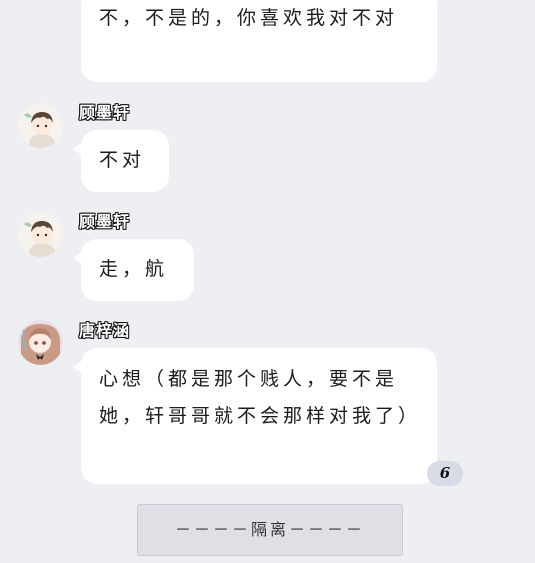  Describe the element at coordinates (259, 41) in the screenshot. I see `message-bubble: 不，不是的，你喜欢我对不对` at that location.